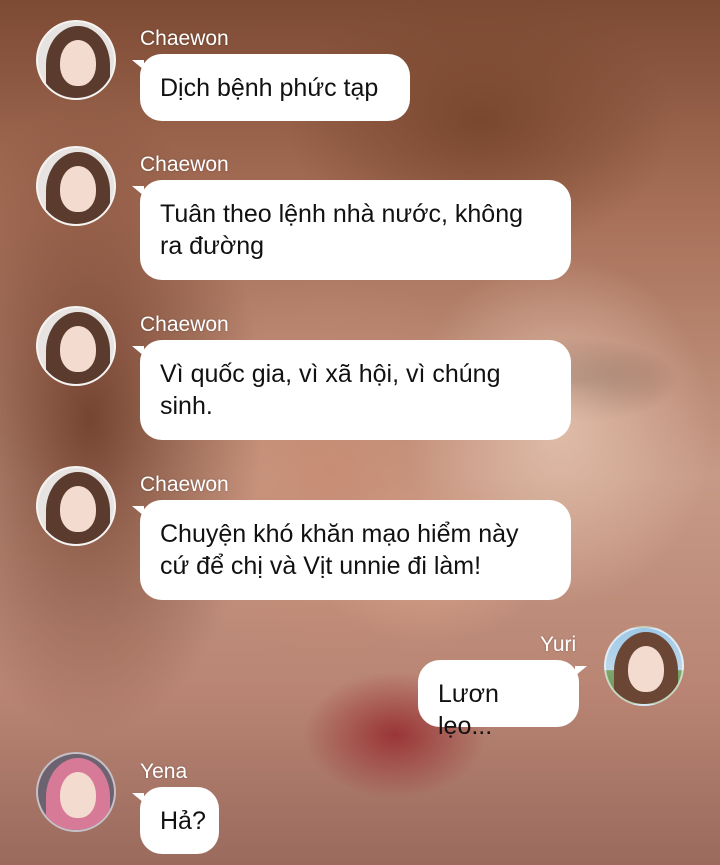 The image size is (720, 865). What do you see at coordinates (175, 820) in the screenshot?
I see `message-bubble: Hả?` at bounding box center [175, 820].